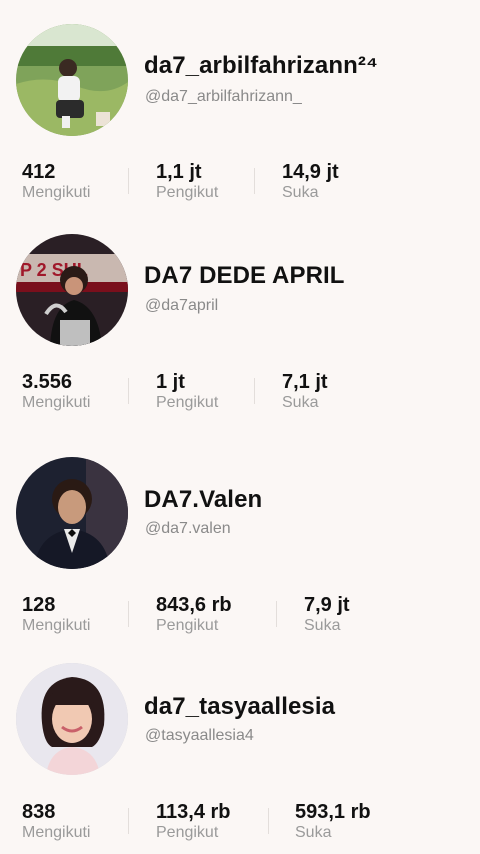 The image size is (480, 854). What do you see at coordinates (333, 812) in the screenshot?
I see `stat-value: 593,1 rb` at bounding box center [333, 812].